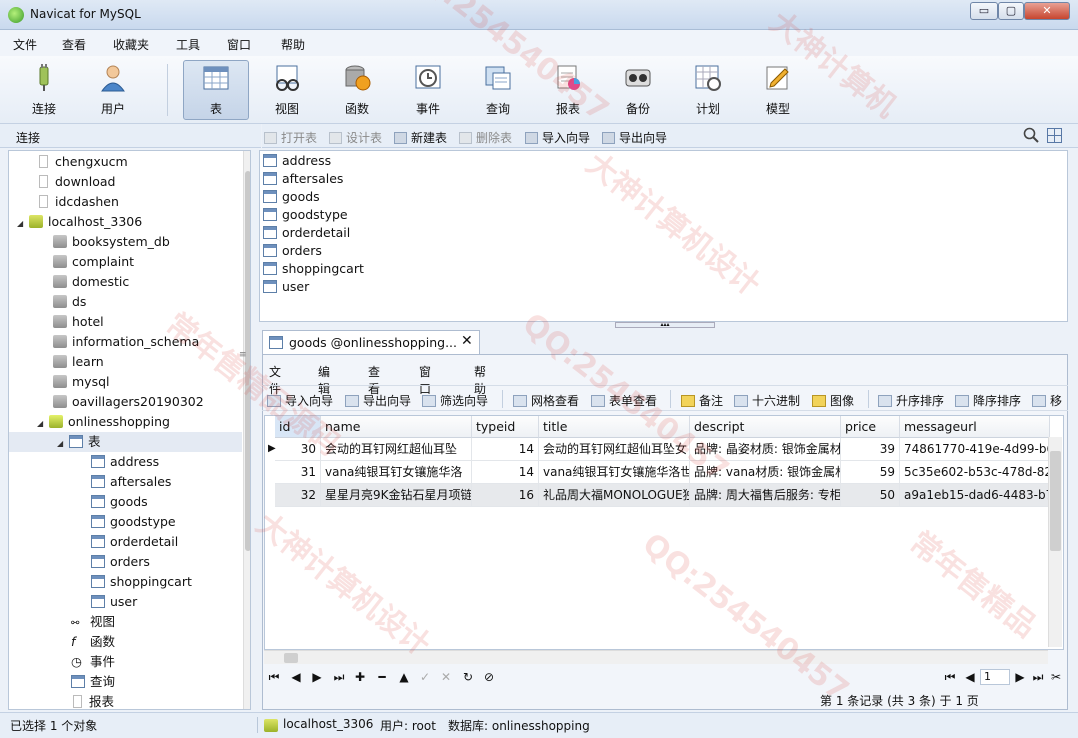  I want to click on tree-scrollbar-thumb, so click(247, 361).